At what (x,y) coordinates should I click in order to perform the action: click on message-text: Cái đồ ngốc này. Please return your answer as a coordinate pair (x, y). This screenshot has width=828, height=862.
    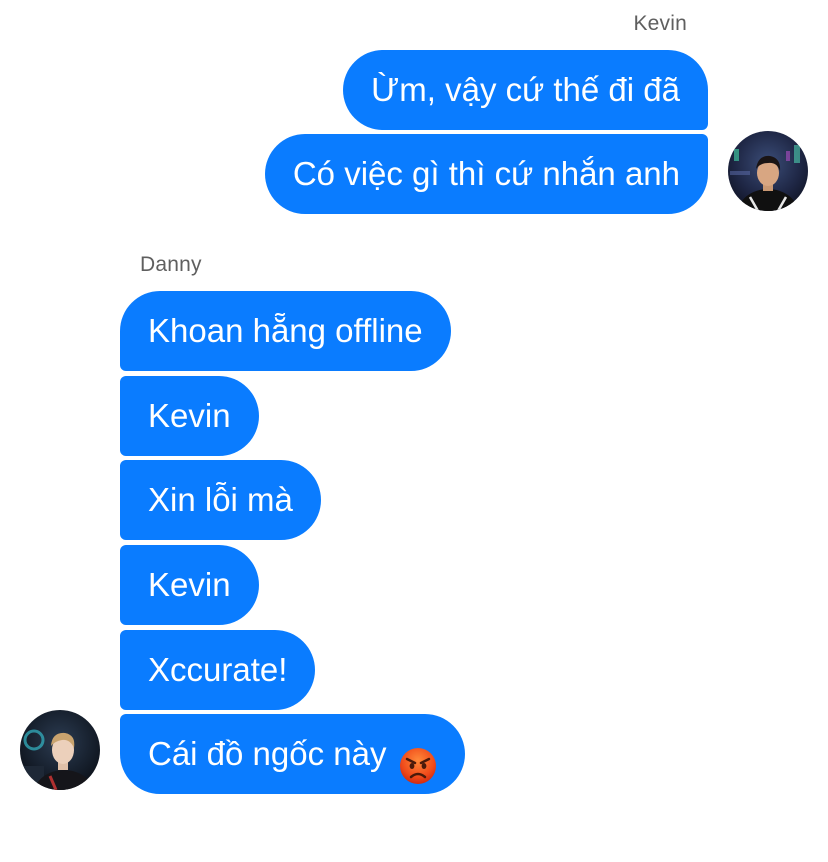
    Looking at the image, I should click on (267, 753).